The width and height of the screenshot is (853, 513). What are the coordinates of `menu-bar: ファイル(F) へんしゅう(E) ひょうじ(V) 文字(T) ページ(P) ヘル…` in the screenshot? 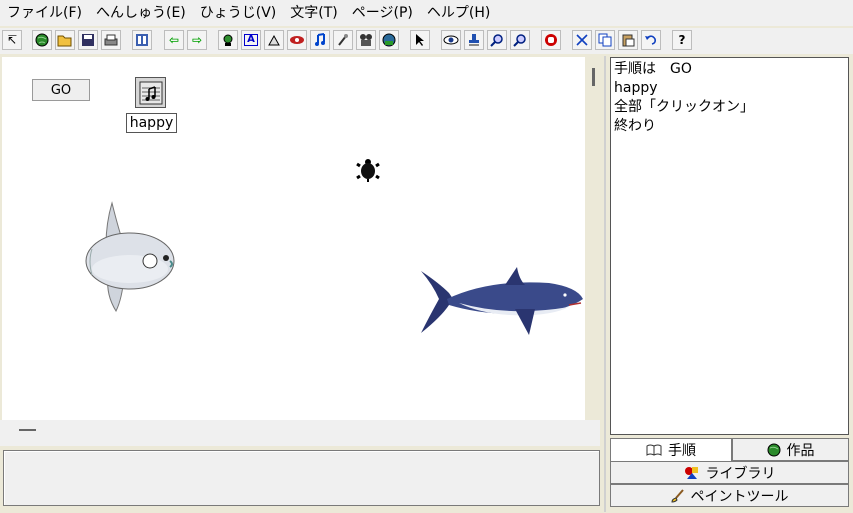 It's located at (426, 13).